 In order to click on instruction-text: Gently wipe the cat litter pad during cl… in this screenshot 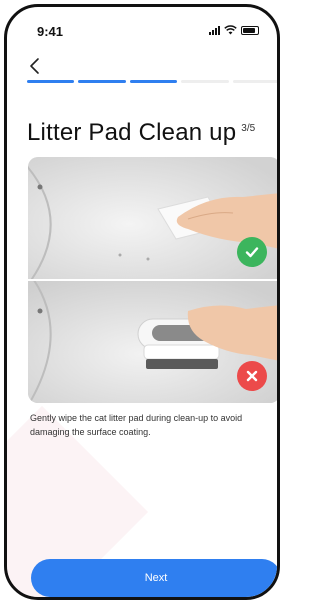, I will do `click(136, 425)`.